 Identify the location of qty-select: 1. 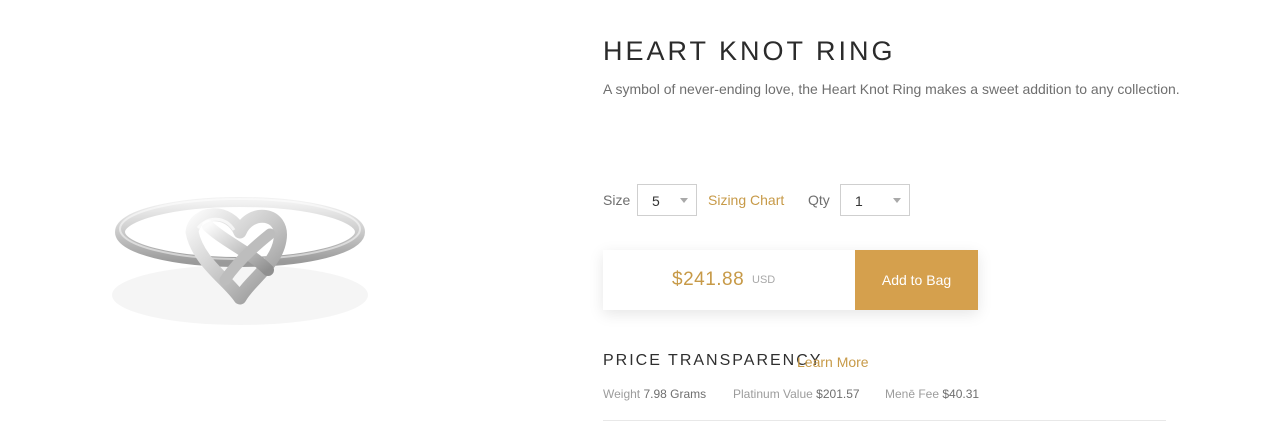
(875, 200).